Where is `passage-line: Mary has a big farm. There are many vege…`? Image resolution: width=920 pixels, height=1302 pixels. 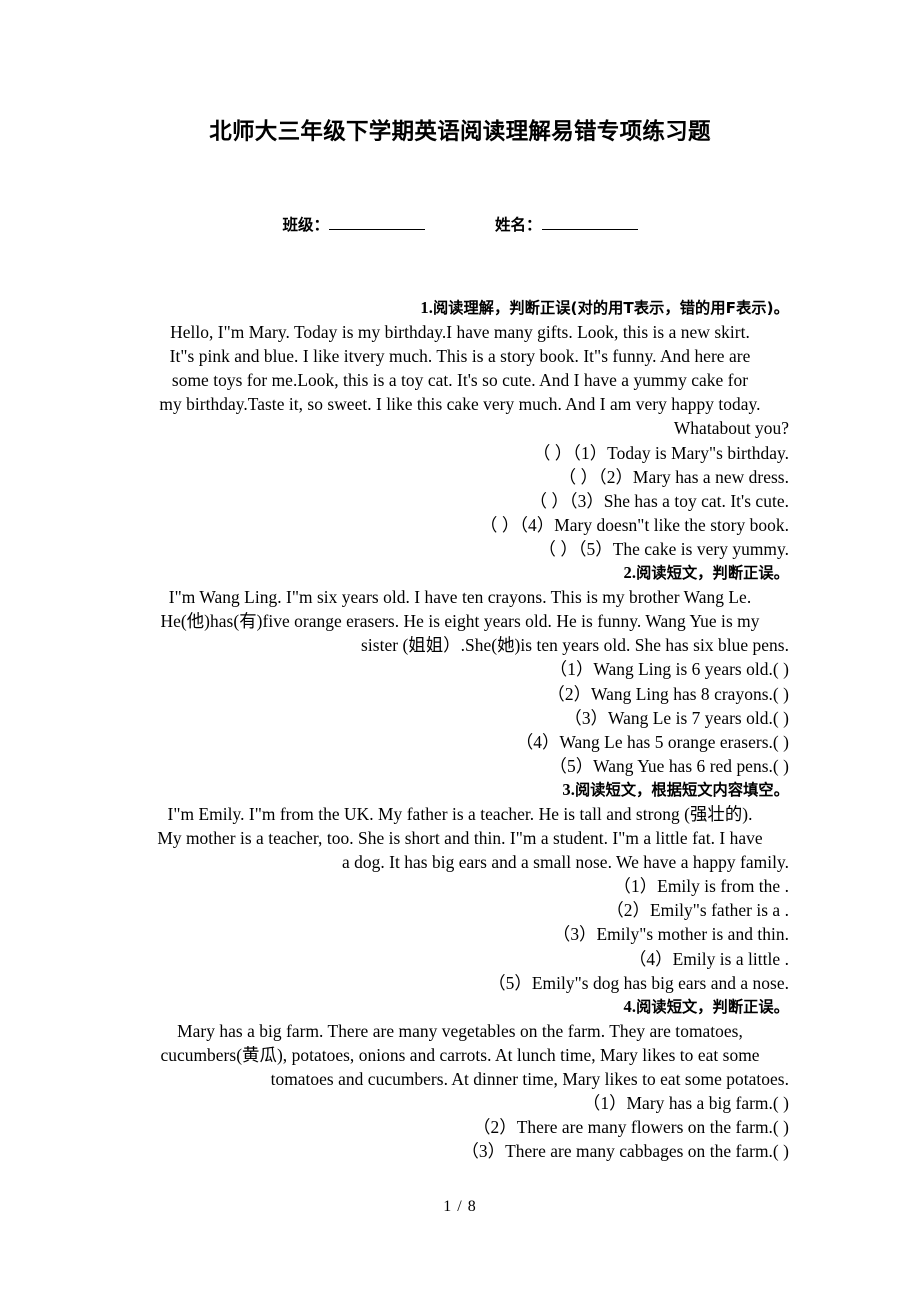 passage-line: Mary has a big farm. There are many vege… is located at coordinates (460, 1030).